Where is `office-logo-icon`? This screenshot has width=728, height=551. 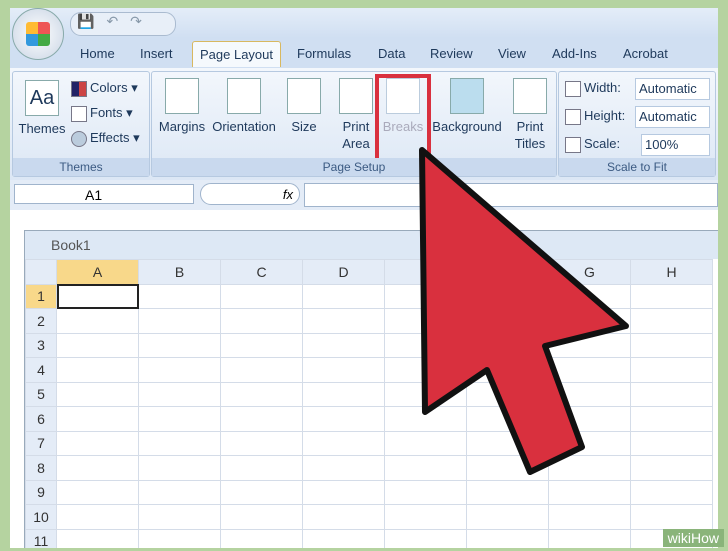
office-logo-icon is located at coordinates (38, 34).